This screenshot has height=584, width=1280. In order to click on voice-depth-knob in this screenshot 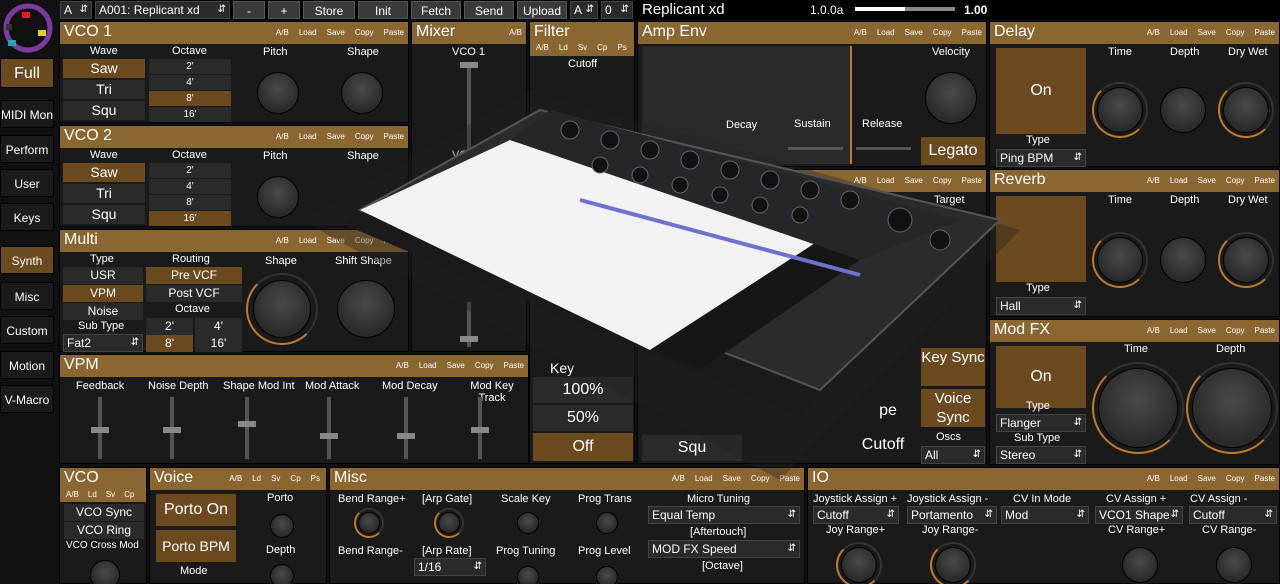, I will do `click(282, 574)`.